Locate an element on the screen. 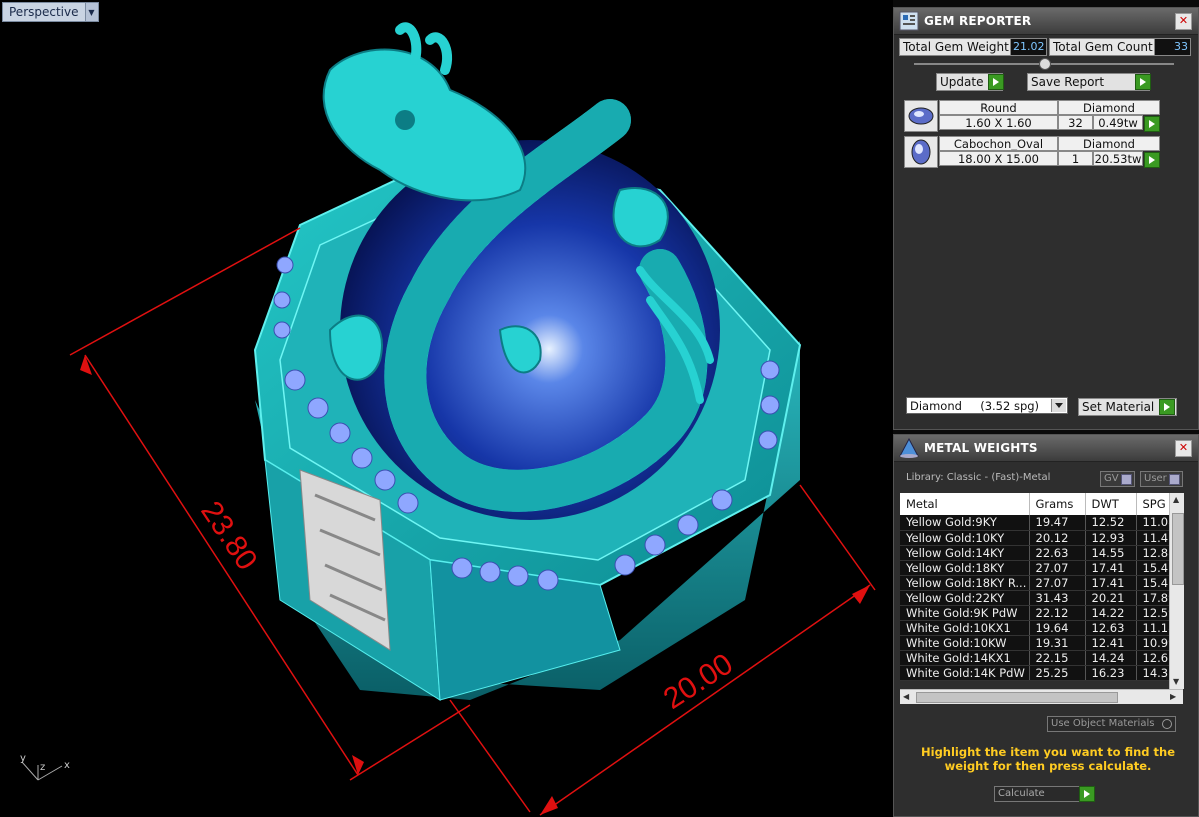 The height and width of the screenshot is (817, 1199). scroll-up-icon: ▲ is located at coordinates (1176, 499).